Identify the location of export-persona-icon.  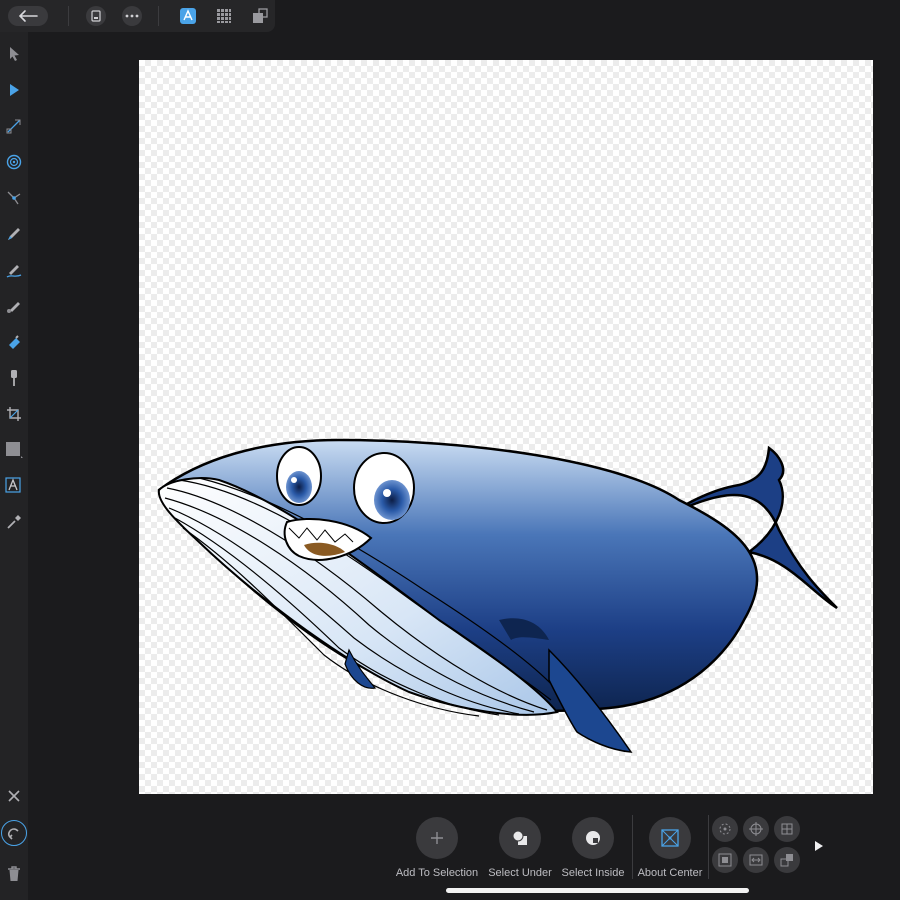
(260, 15).